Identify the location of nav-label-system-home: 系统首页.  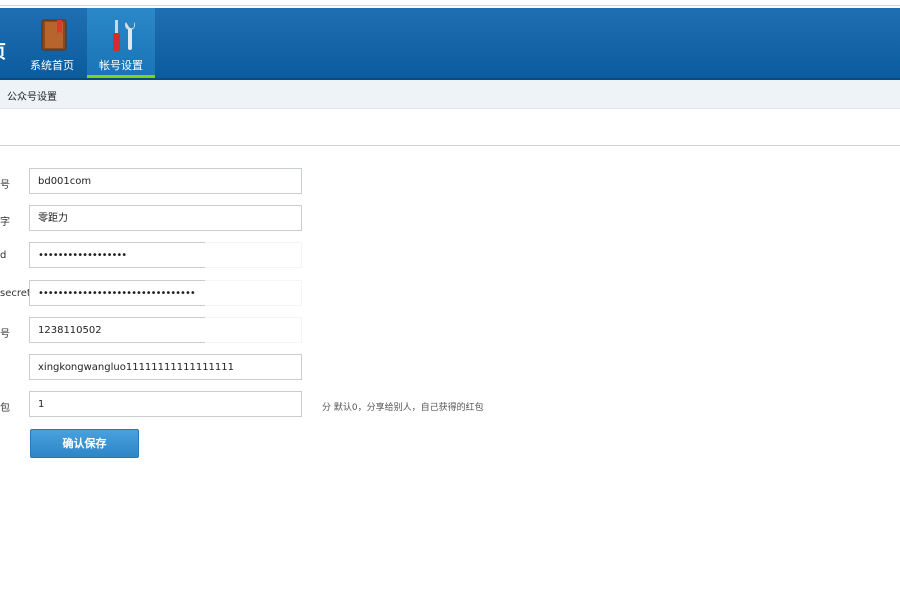
(52, 65).